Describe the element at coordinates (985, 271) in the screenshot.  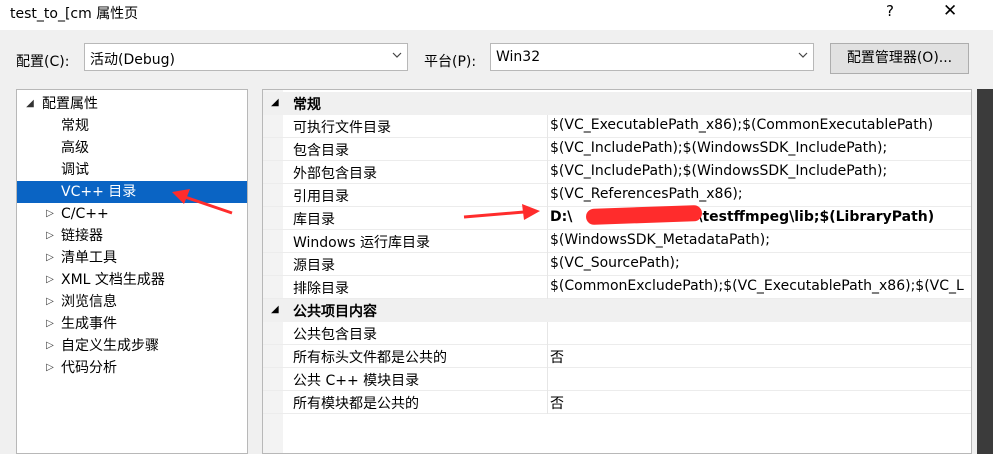
I see `background-strip` at that location.